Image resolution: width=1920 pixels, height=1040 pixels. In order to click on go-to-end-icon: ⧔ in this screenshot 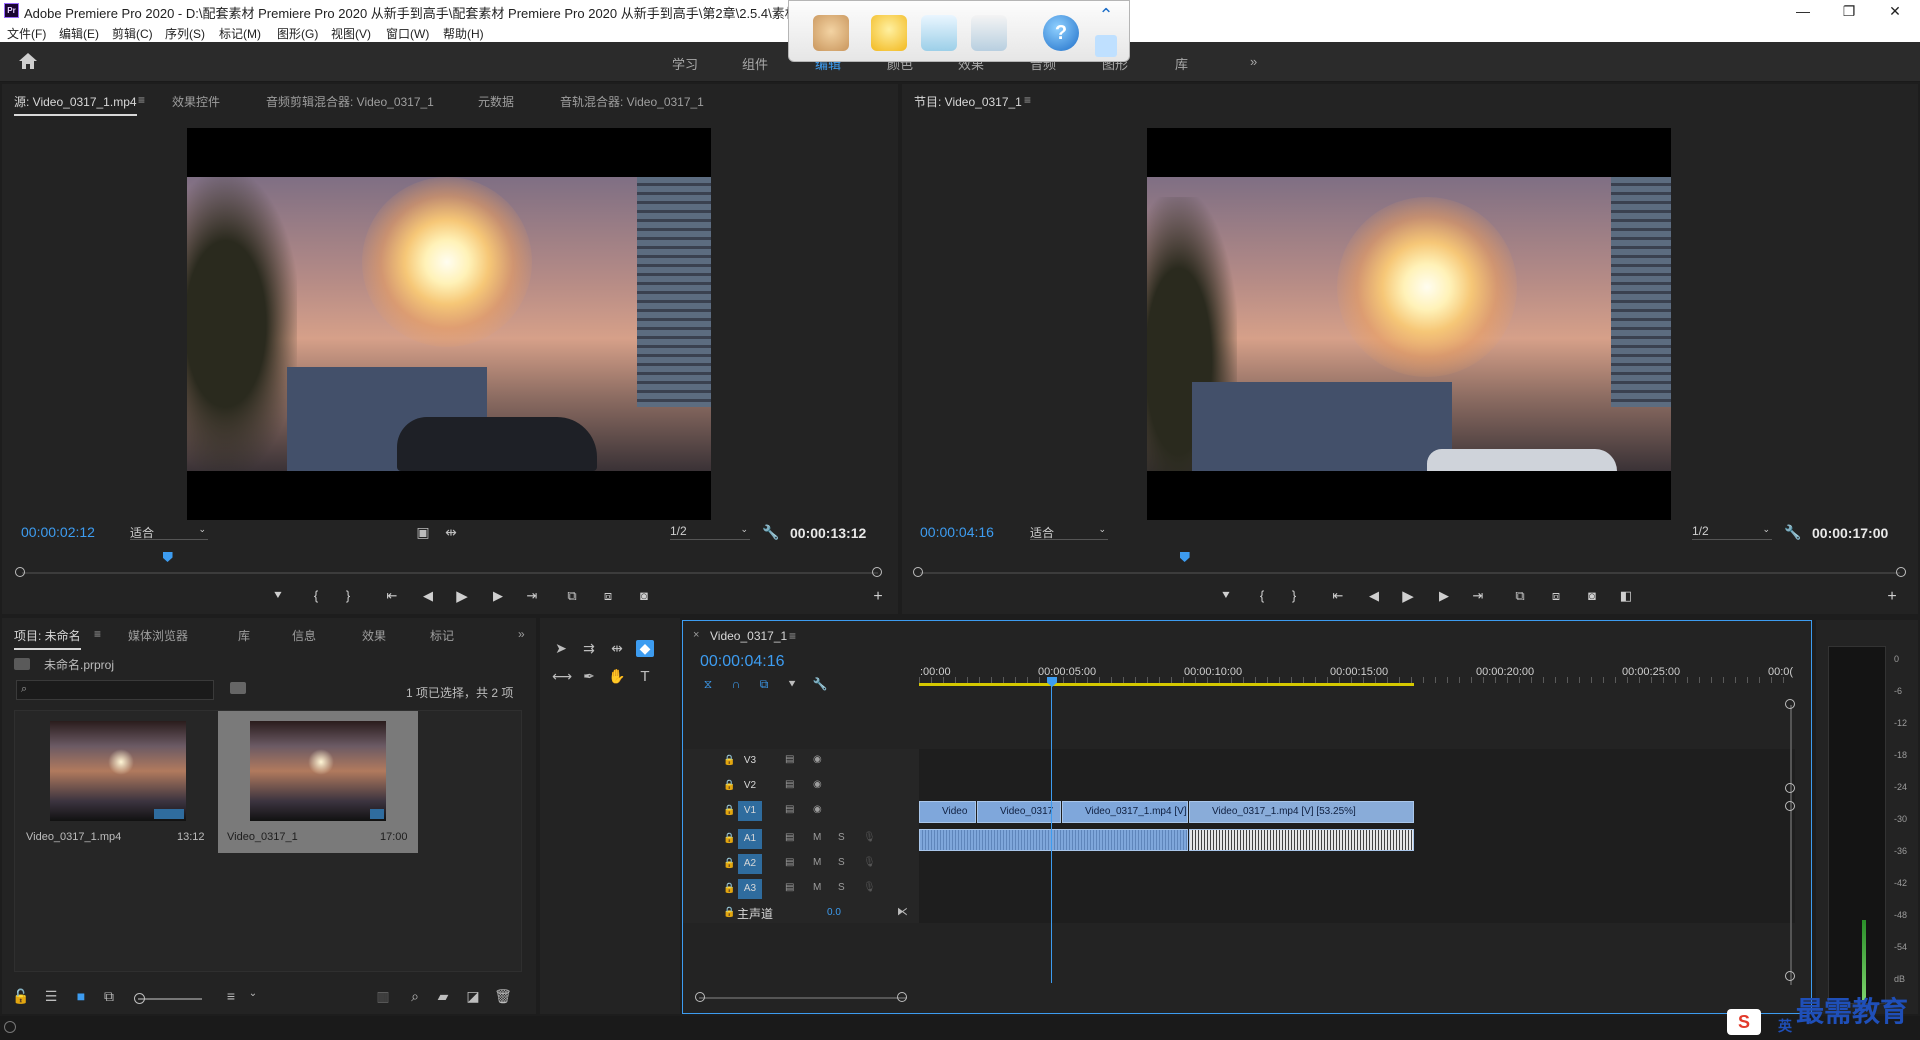, I will do `click(902, 911)`.